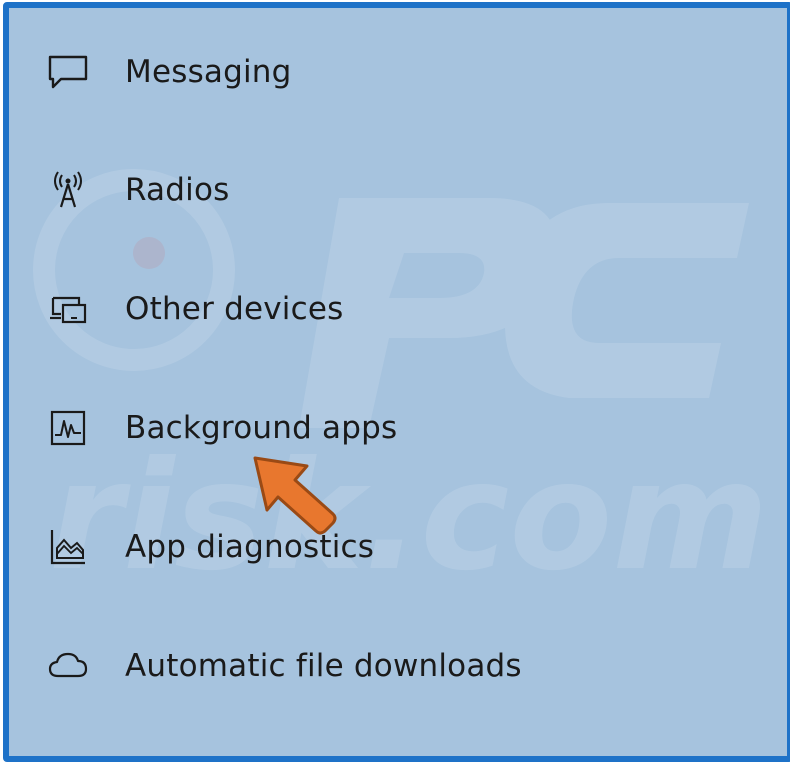 The height and width of the screenshot is (762, 790). I want to click on area-chart-icon, so click(68, 547).